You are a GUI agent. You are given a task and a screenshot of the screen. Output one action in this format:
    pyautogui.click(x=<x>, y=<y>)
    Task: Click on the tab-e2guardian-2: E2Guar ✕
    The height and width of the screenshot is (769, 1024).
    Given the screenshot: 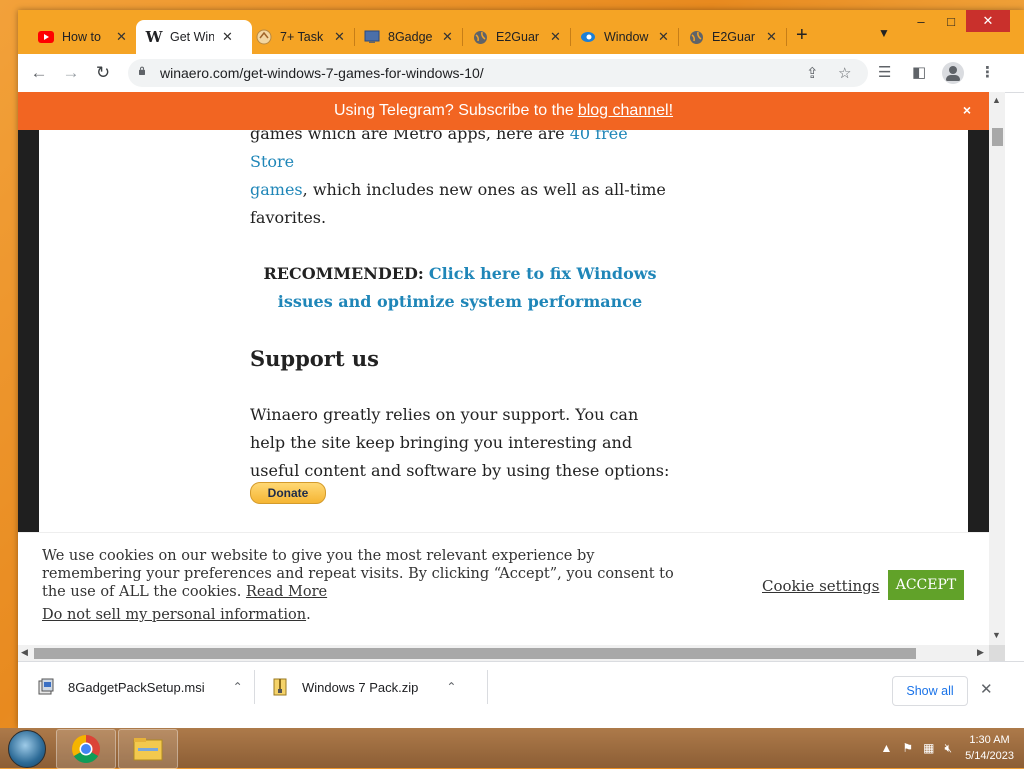 What is the action you would take?
    pyautogui.click(x=735, y=37)
    